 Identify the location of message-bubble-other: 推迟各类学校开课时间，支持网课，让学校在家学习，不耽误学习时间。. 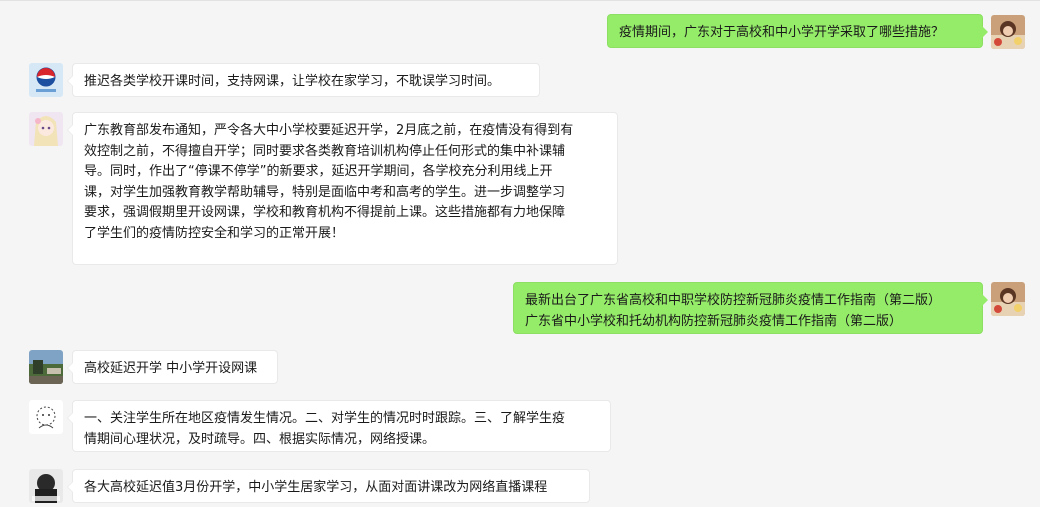
(303, 80).